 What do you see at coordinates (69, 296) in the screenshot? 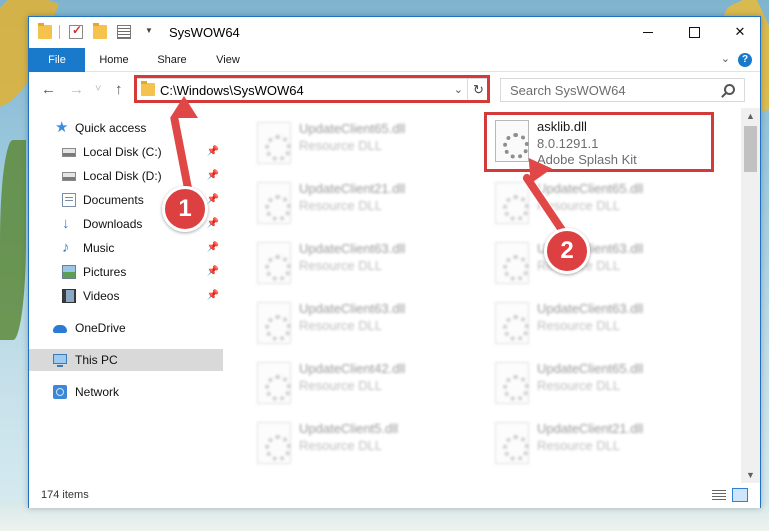
I see `videos-icon` at bounding box center [69, 296].